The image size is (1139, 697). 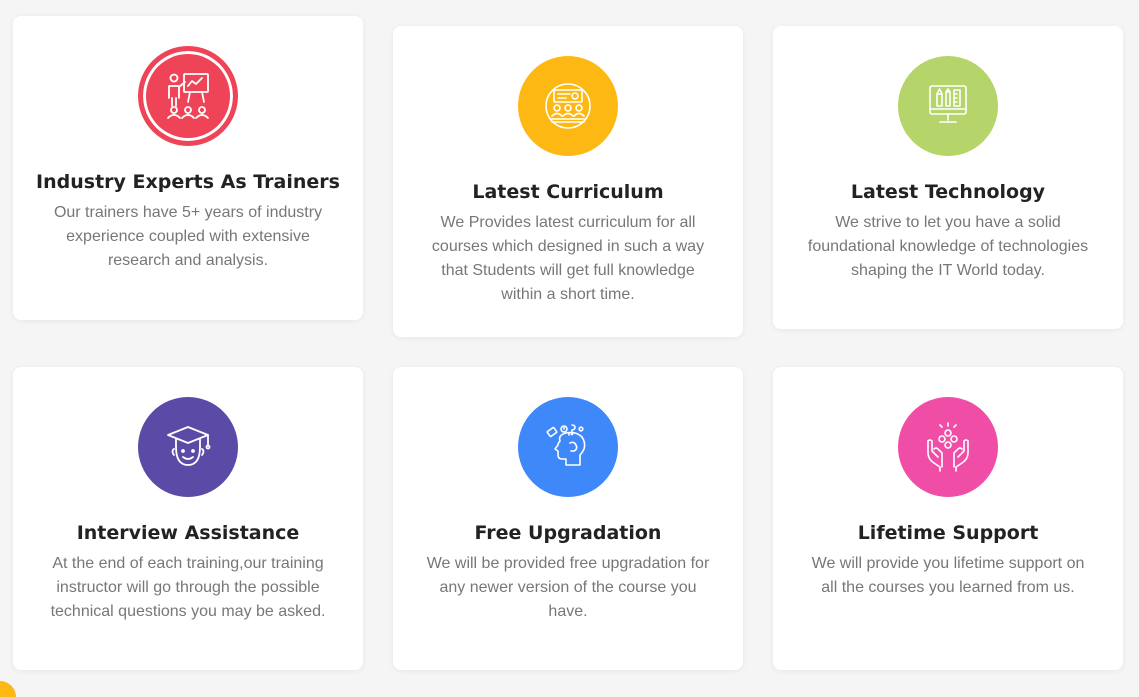 I want to click on feature-title: Latest Technology, so click(x=948, y=192).